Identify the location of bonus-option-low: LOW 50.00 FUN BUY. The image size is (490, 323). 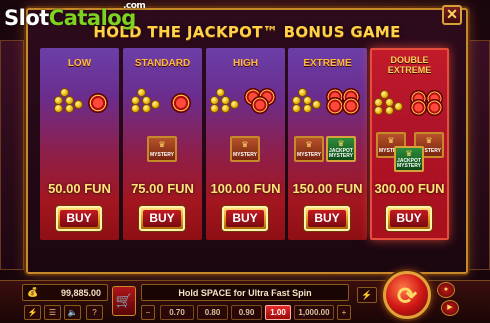
(79, 144).